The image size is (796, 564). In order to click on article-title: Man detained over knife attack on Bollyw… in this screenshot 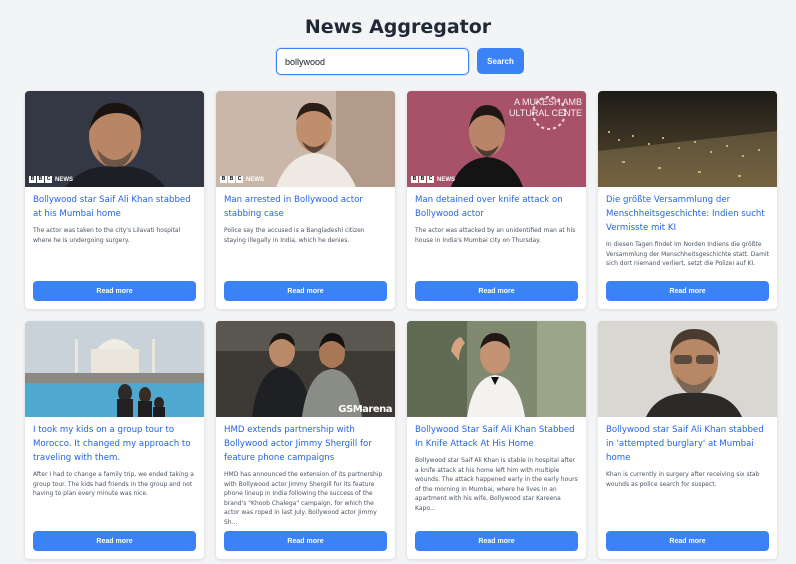, I will do `click(496, 204)`.